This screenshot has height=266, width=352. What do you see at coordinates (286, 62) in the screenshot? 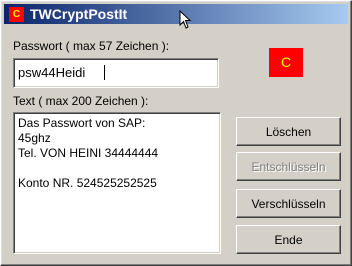
I see `logo-icon: C` at bounding box center [286, 62].